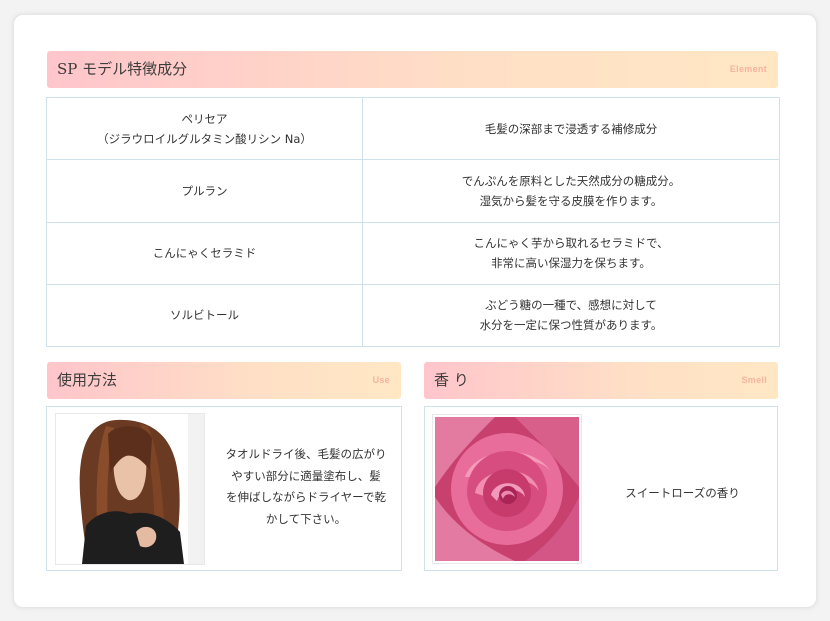 This screenshot has width=830, height=621. Describe the element at coordinates (122, 69) in the screenshot. I see `element-section-title: SP モデル特徴成分` at that location.